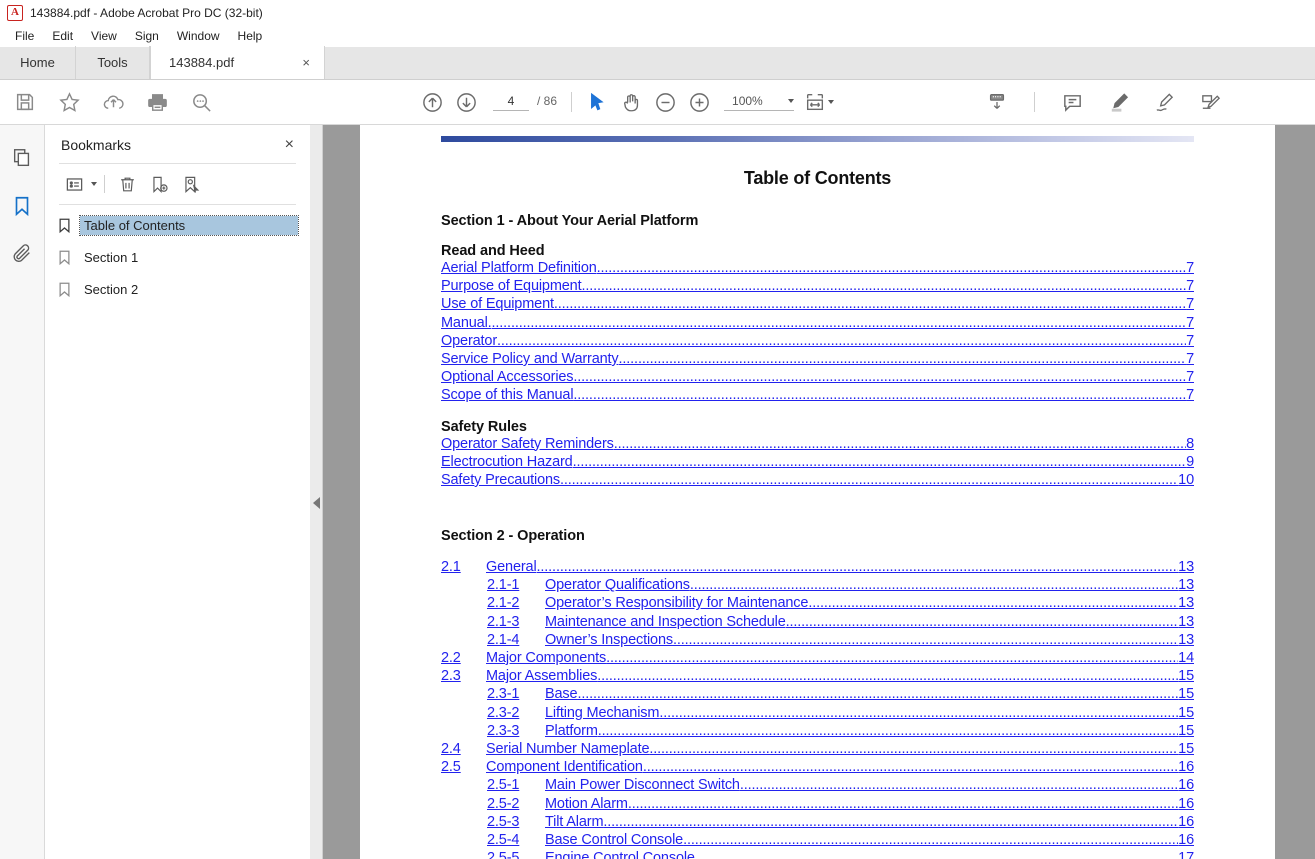 The width and height of the screenshot is (1315, 859). Describe the element at coordinates (147, 36) in the screenshot. I see `menu-sign: Sign` at that location.